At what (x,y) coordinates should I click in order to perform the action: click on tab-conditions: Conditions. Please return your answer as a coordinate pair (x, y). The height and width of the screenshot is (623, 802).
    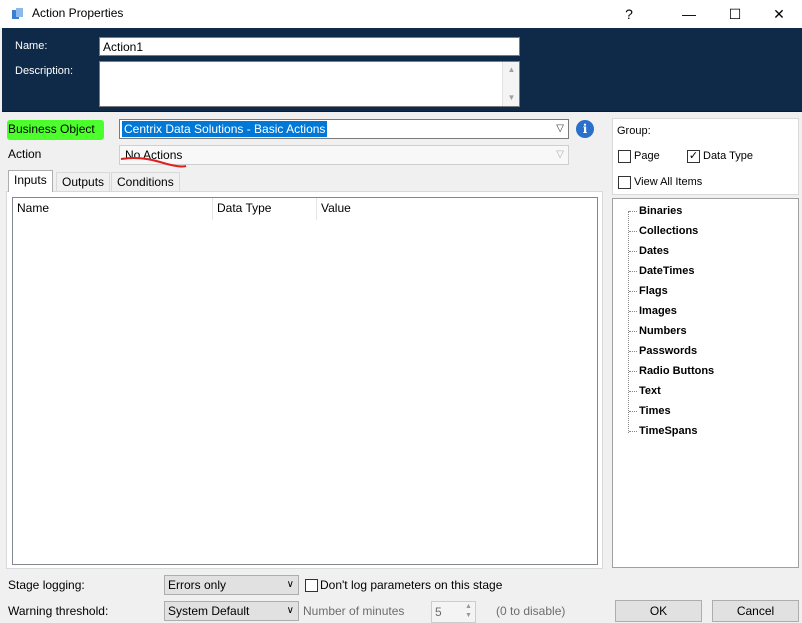
    Looking at the image, I should click on (145, 182).